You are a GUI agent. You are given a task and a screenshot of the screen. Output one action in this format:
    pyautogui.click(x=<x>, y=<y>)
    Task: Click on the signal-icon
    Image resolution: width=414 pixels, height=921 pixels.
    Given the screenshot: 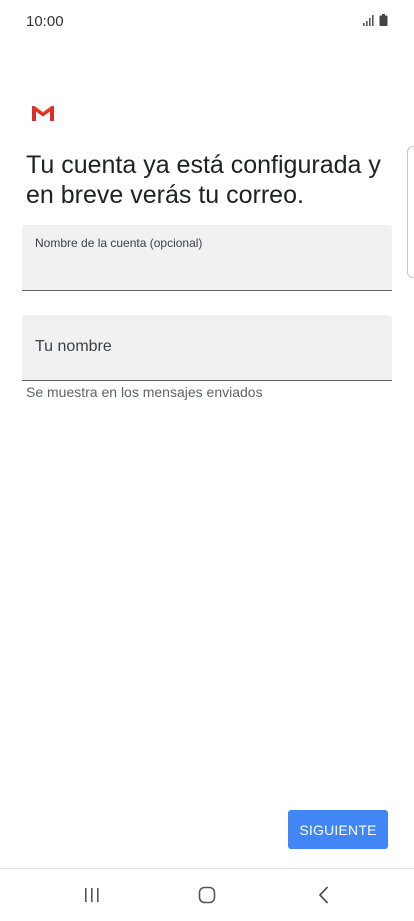 What is the action you would take?
    pyautogui.click(x=368, y=20)
    